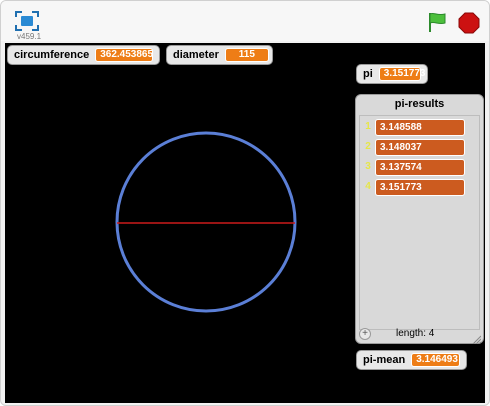 The image size is (490, 406). What do you see at coordinates (219, 55) in the screenshot?
I see `diameter-watcher: diameter 115` at bounding box center [219, 55].